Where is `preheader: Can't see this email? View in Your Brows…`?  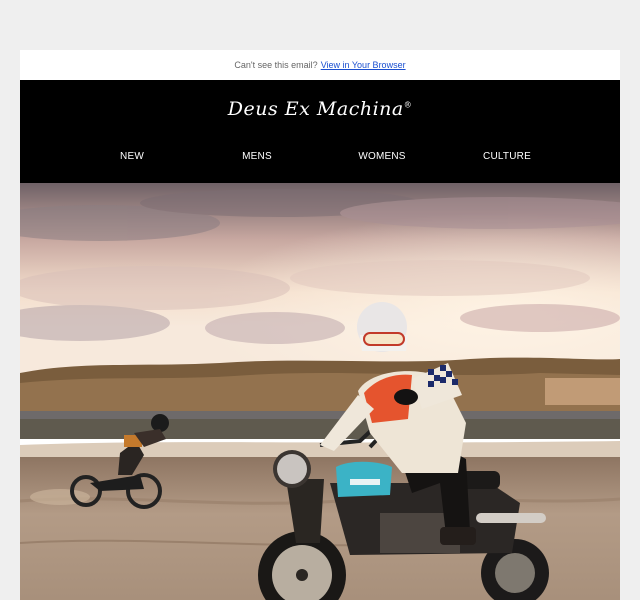
preheader: Can't see this email? View in Your Brows… is located at coordinates (320, 65).